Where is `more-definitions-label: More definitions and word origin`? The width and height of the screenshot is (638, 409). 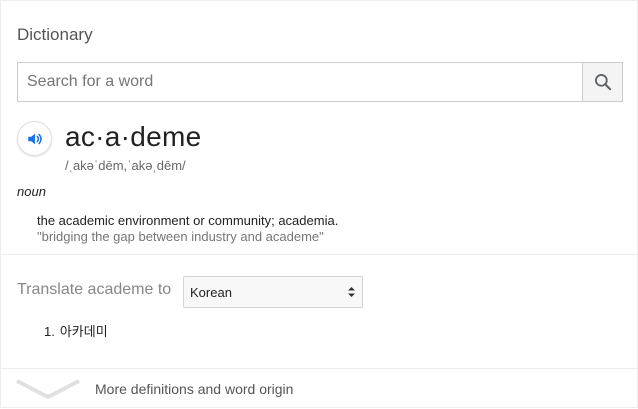
more-definitions-label: More definitions and word origin is located at coordinates (194, 389).